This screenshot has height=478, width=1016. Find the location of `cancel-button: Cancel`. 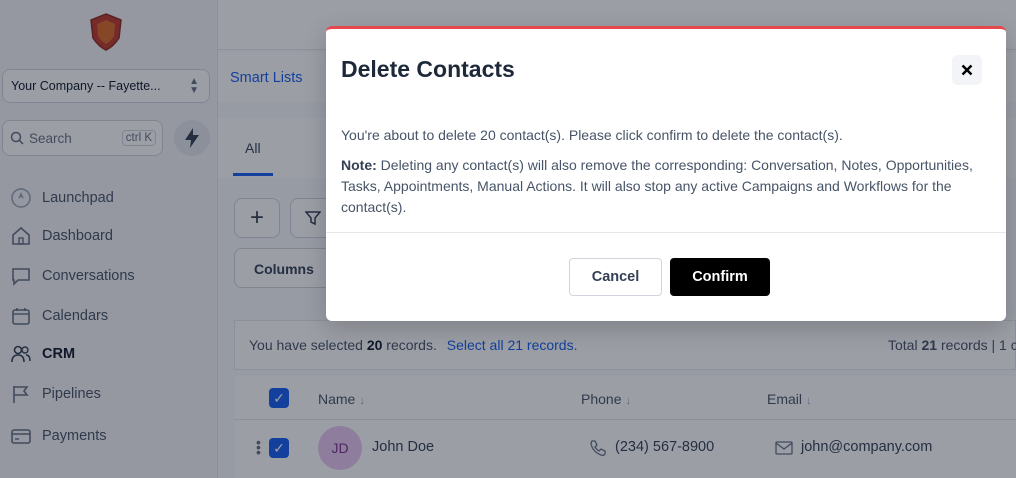

cancel-button: Cancel is located at coordinates (615, 277).